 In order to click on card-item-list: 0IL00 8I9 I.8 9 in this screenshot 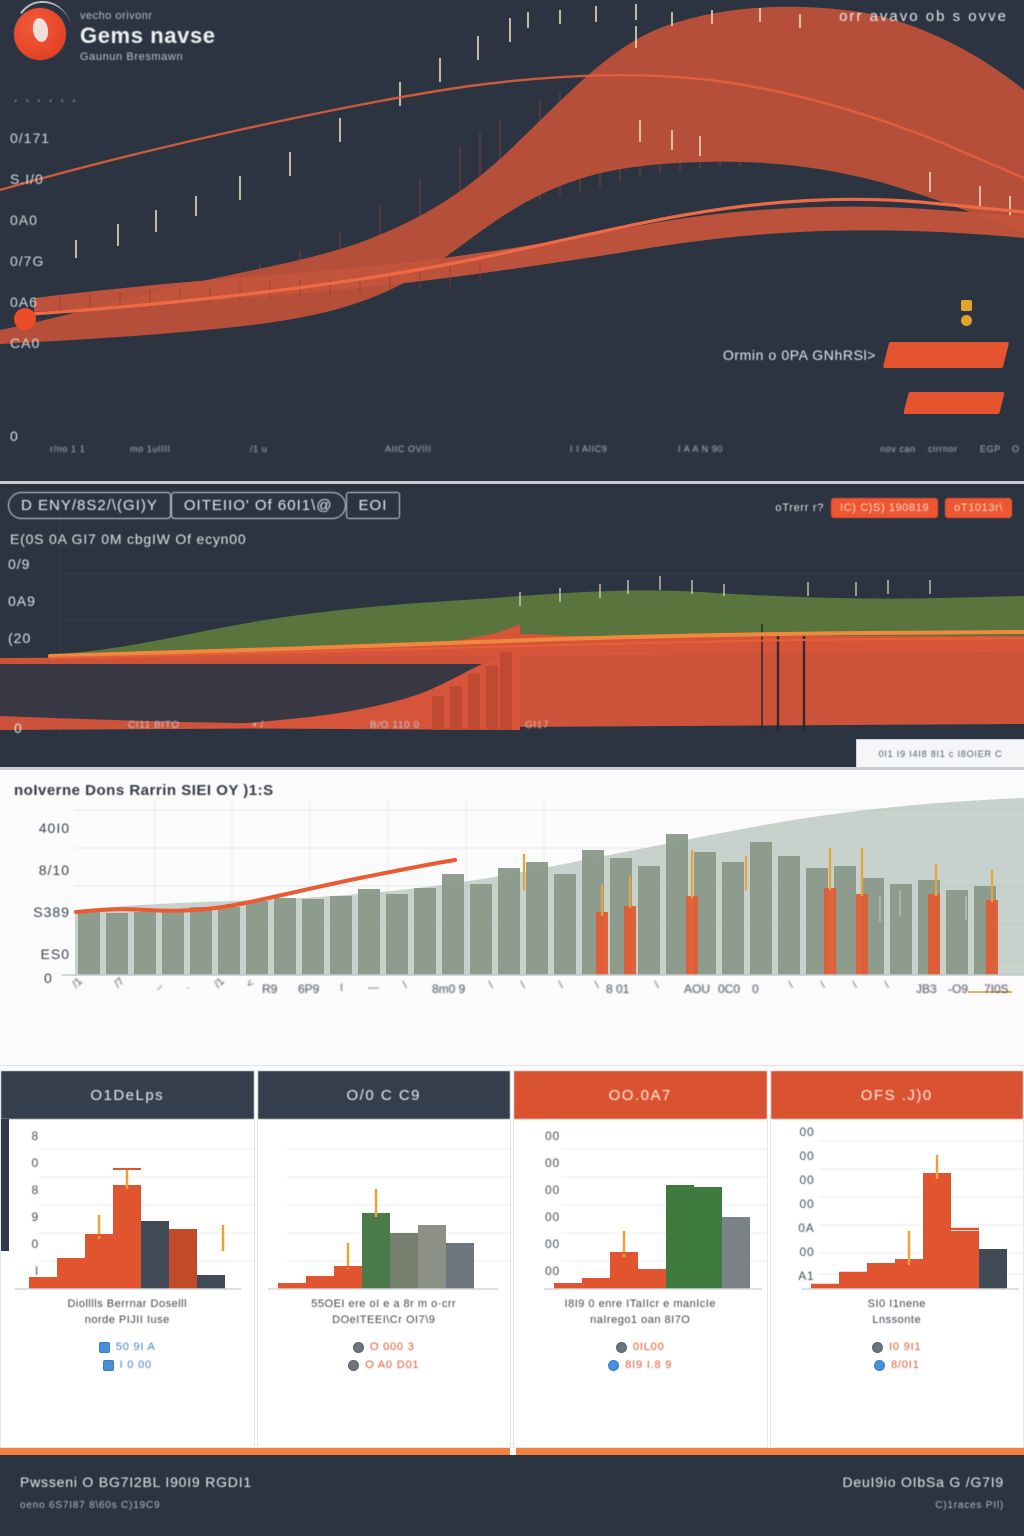, I will do `click(640, 1356)`.